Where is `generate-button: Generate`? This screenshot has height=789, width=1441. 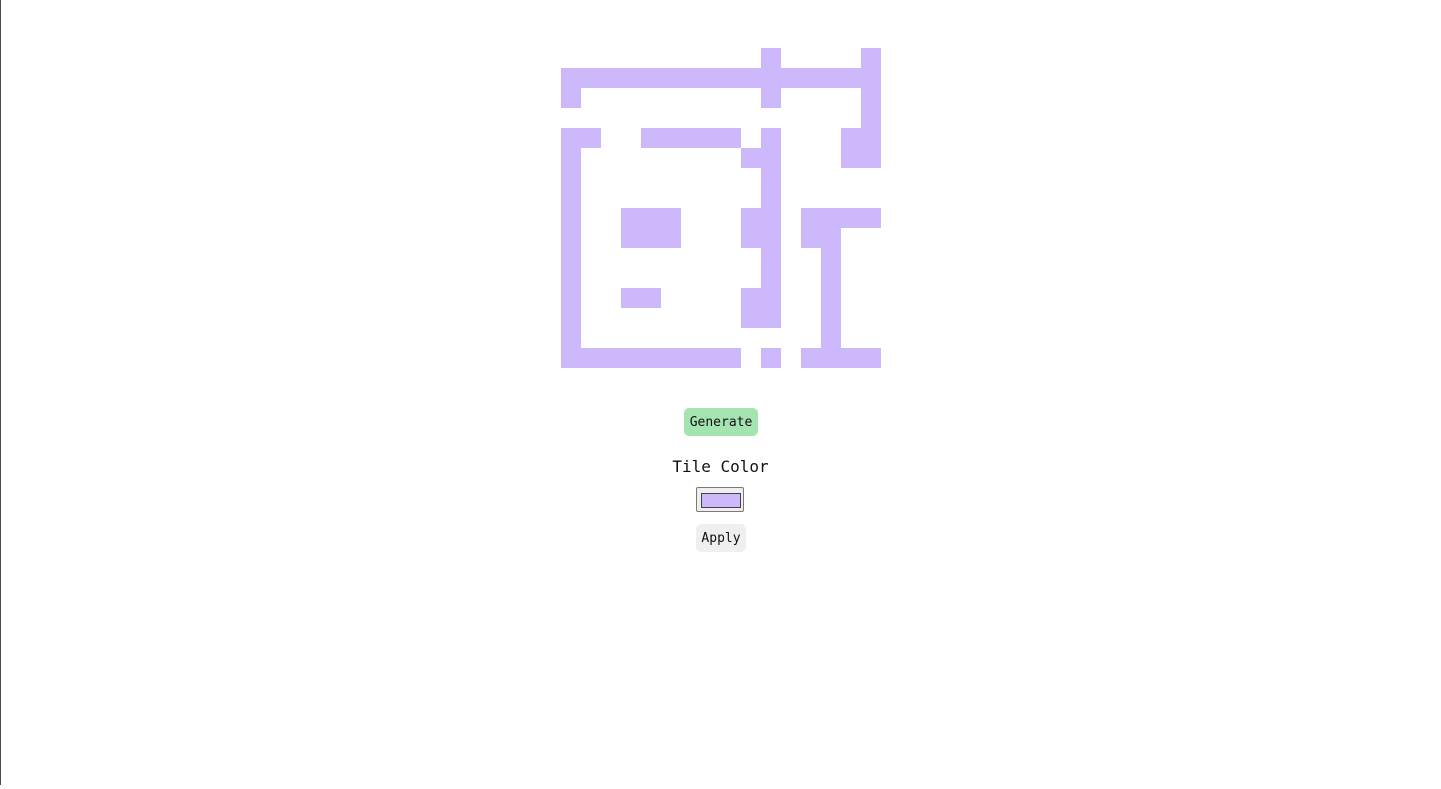 generate-button: Generate is located at coordinates (721, 422).